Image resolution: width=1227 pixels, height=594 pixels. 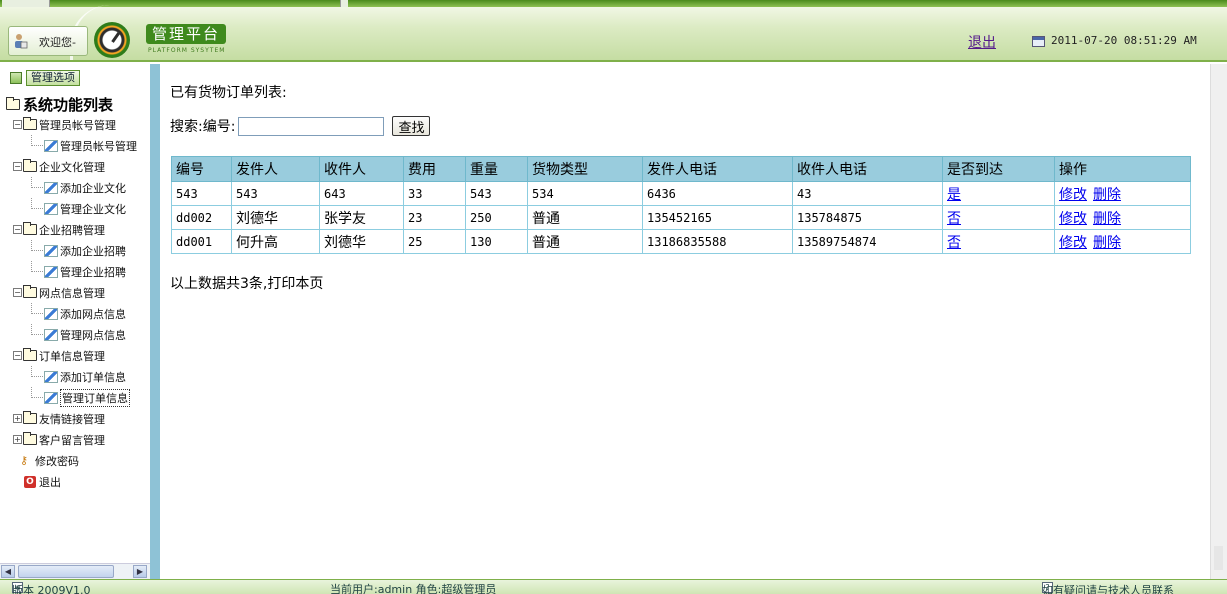 What do you see at coordinates (998, 169) in the screenshot?
I see `column-header: 是否到达` at bounding box center [998, 169].